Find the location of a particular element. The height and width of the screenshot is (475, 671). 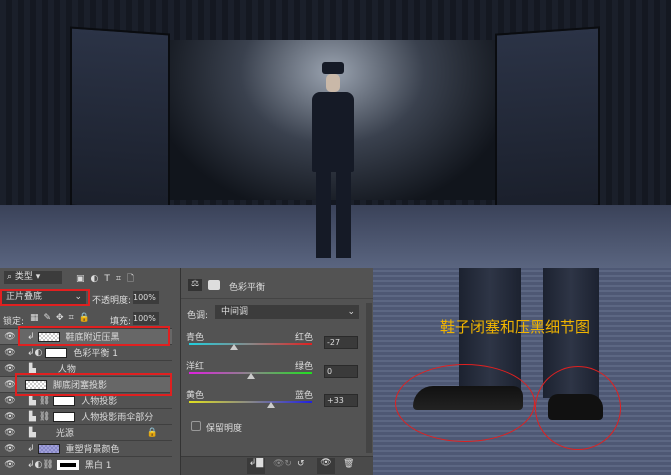

balance-icon: ⚖ is located at coordinates (195, 285).